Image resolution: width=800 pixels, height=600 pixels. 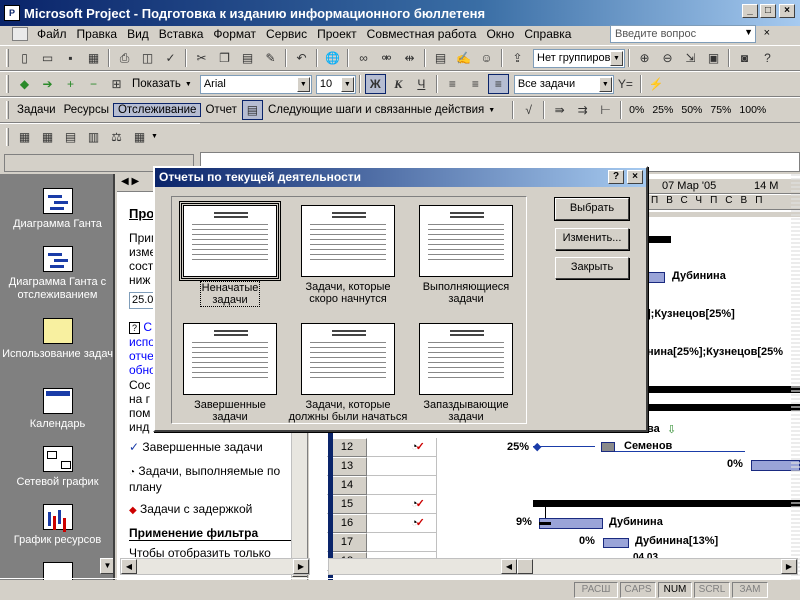 What do you see at coordinates (500, 34) in the screenshot?
I see `menu-window: Окно` at bounding box center [500, 34].